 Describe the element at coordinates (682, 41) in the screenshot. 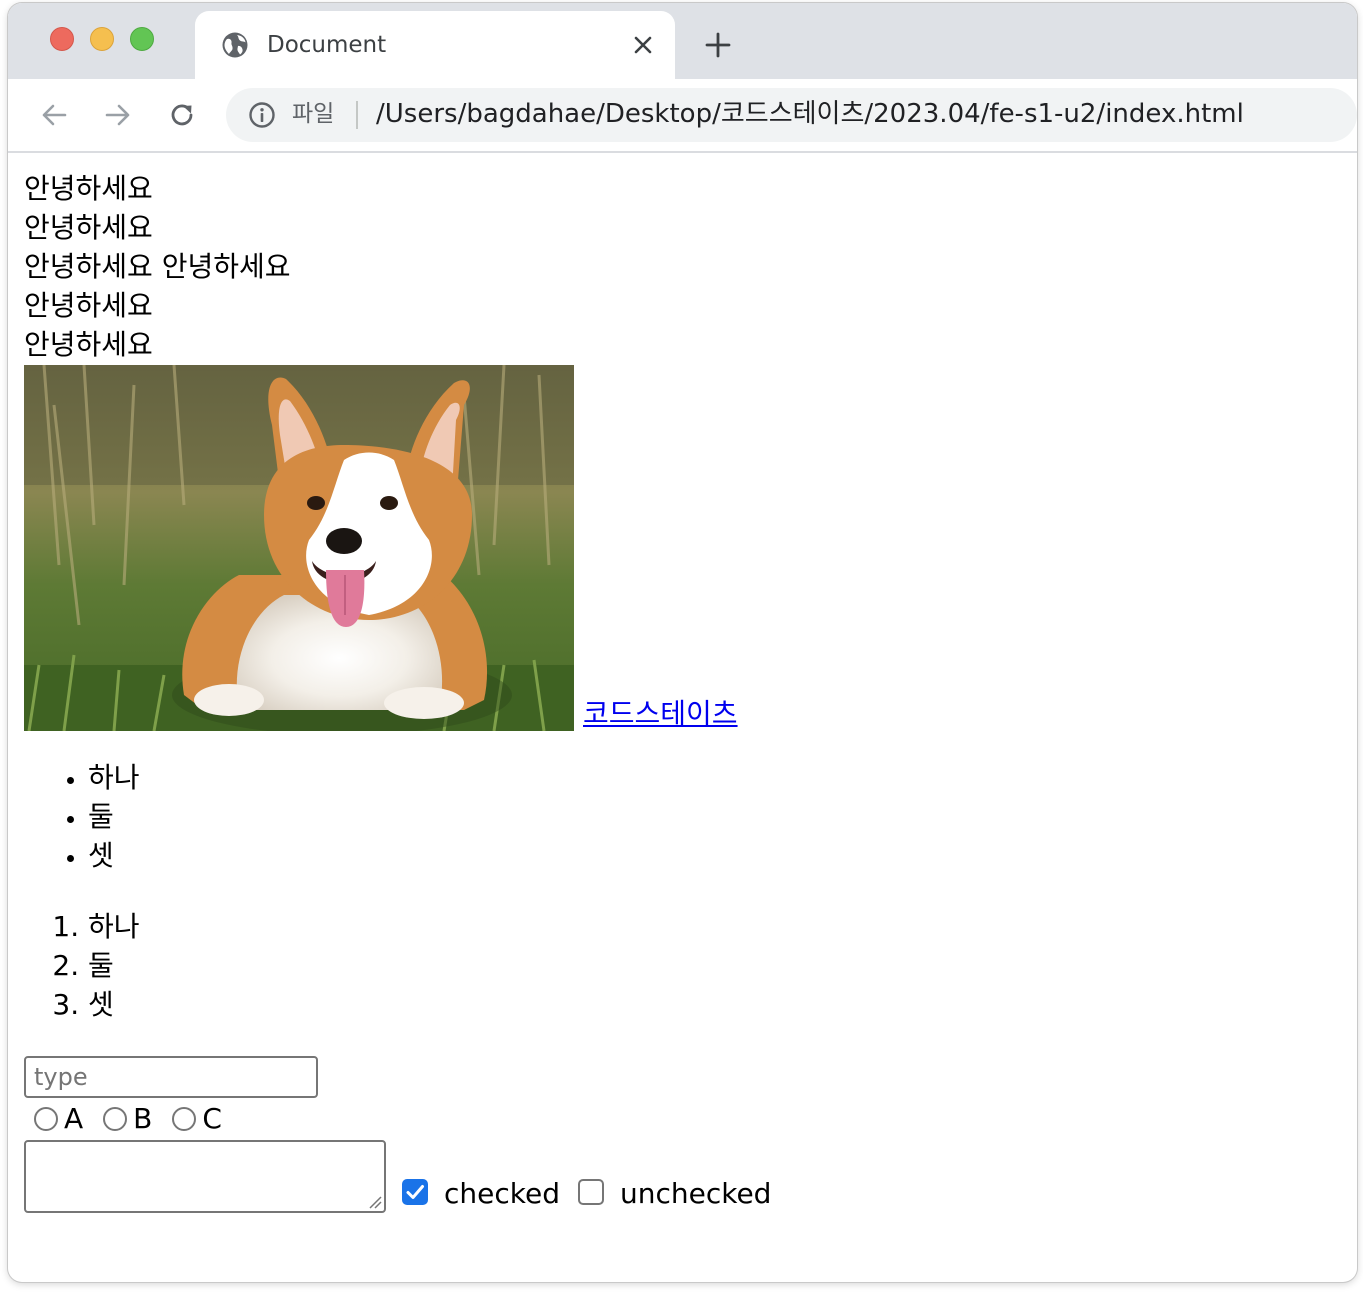

I see `tab-strip: Document` at that location.